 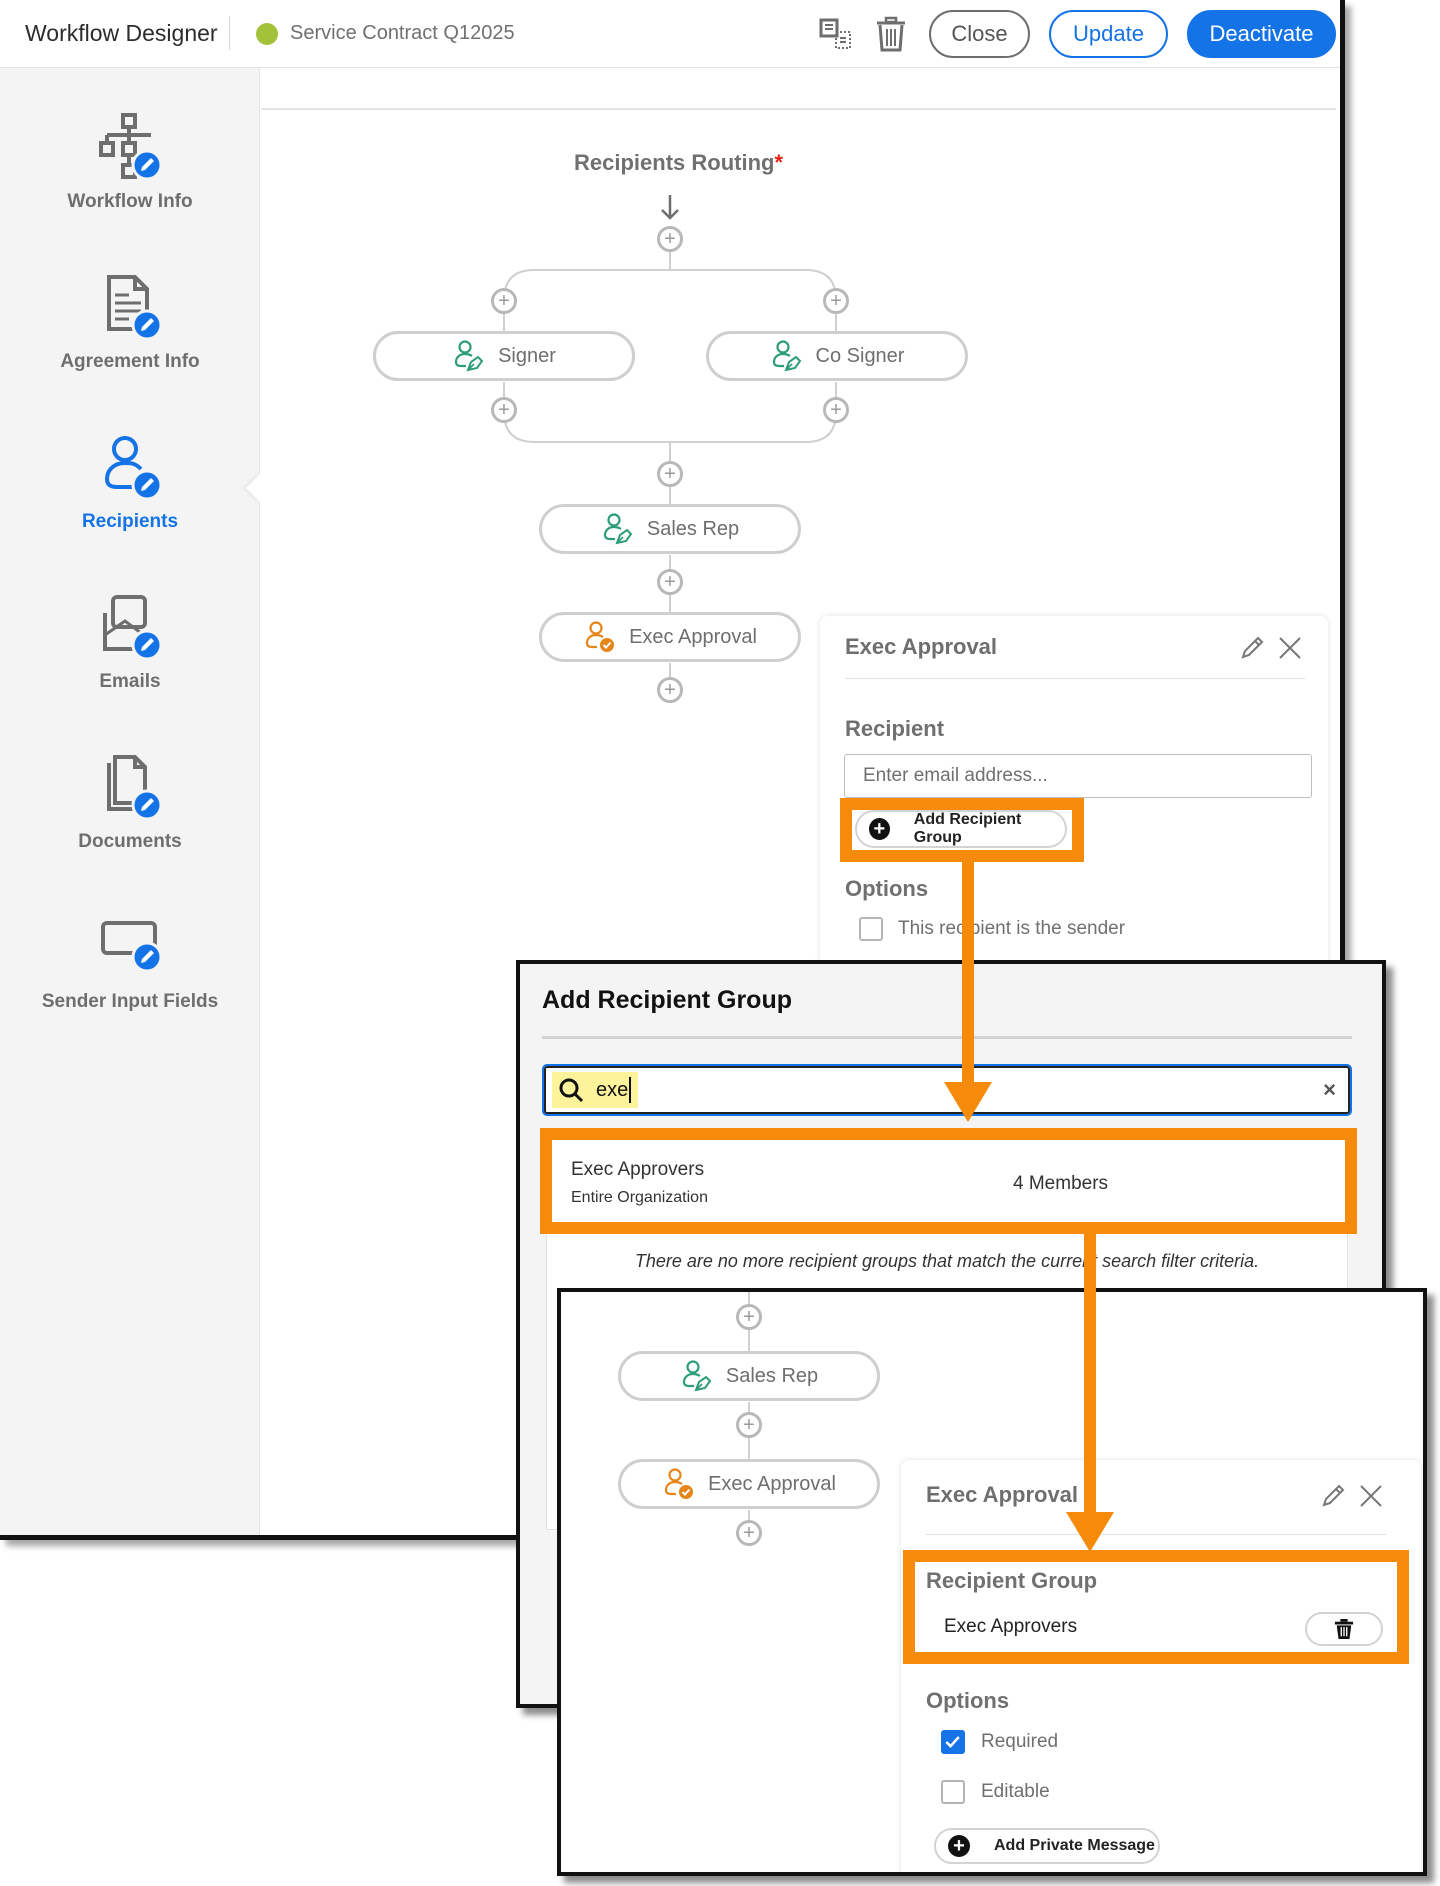 I want to click on down-arrow-icon, so click(x=670, y=207).